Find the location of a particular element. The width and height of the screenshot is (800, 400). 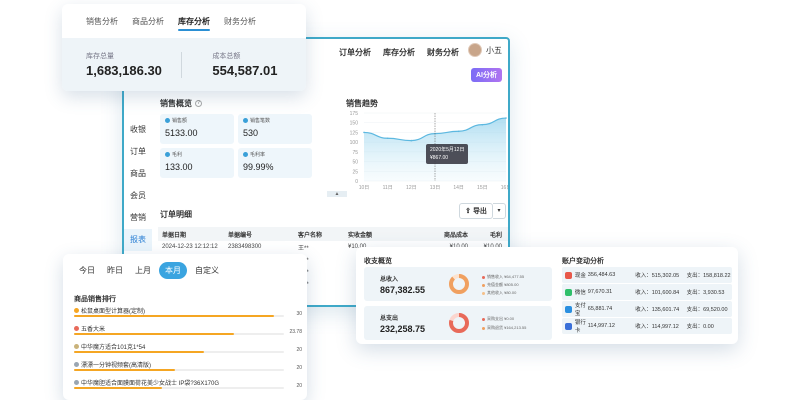

trend-chart: 175150125100755025010日 11日 12日 13日 14日 15日 16日 is located at coordinates (422, 146).